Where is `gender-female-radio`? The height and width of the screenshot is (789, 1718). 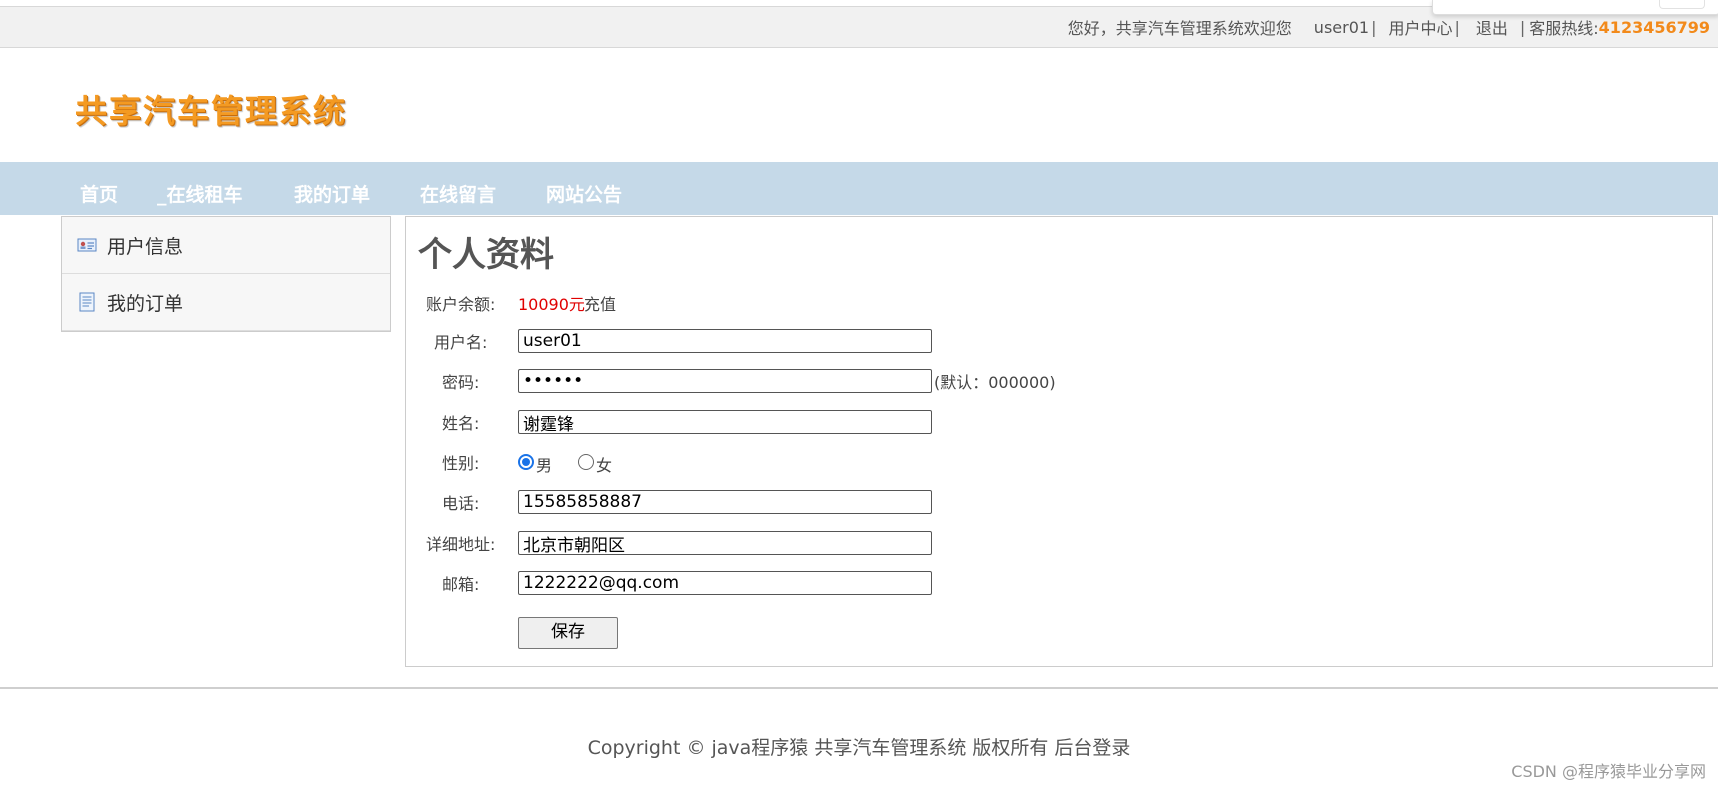
gender-female-radio is located at coordinates (586, 462).